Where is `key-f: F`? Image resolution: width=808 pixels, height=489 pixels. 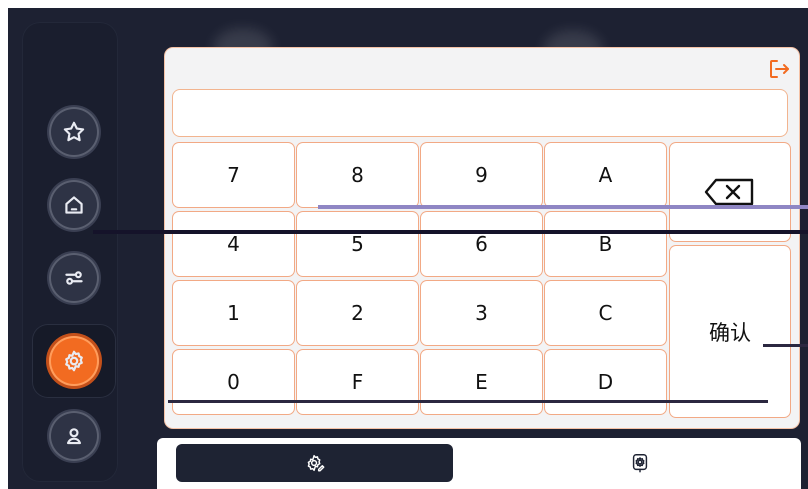
key-f: F is located at coordinates (357, 382).